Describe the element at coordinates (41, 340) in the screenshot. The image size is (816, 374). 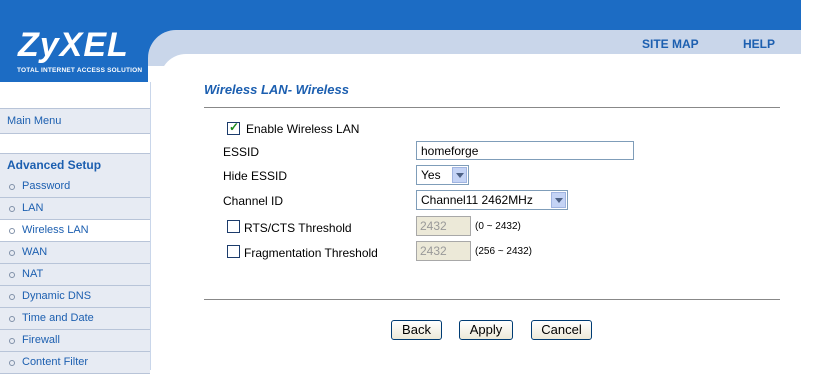
I see `sidebar-item-label: Firewall` at that location.